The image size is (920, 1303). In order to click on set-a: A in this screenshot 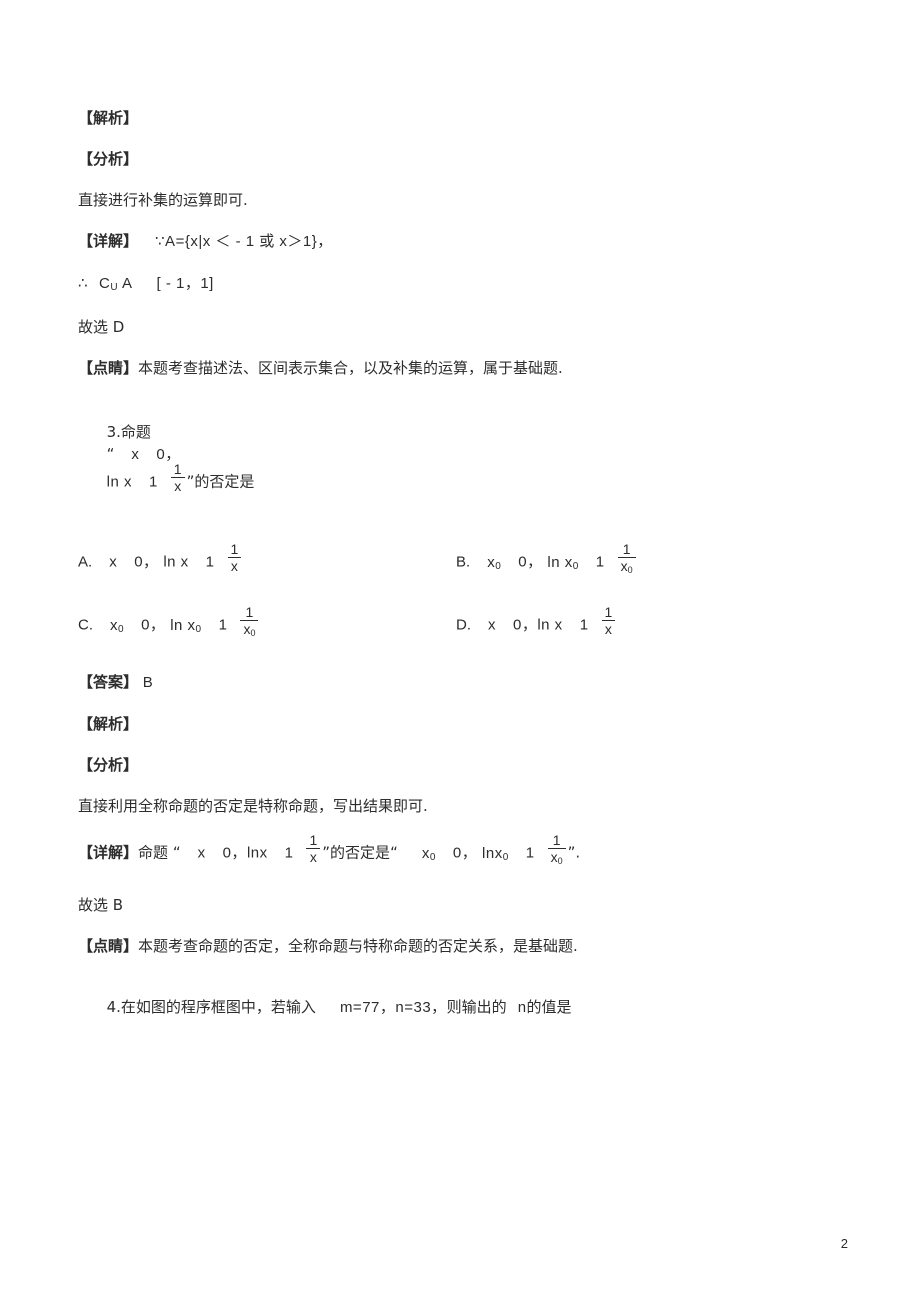, I will do `click(127, 283)`.